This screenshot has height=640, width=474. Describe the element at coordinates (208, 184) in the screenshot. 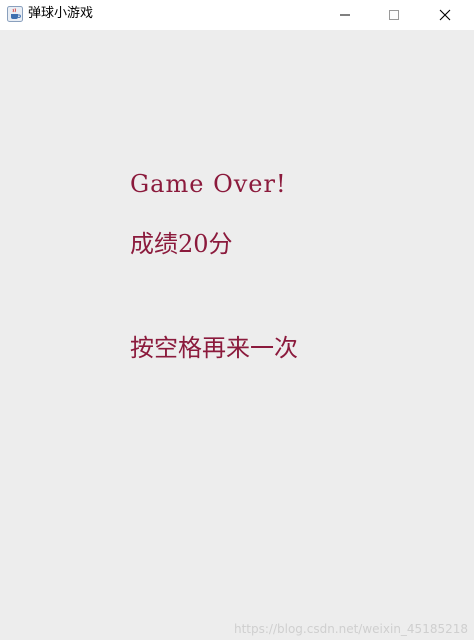

I see `game-over-text: Game Over!` at that location.